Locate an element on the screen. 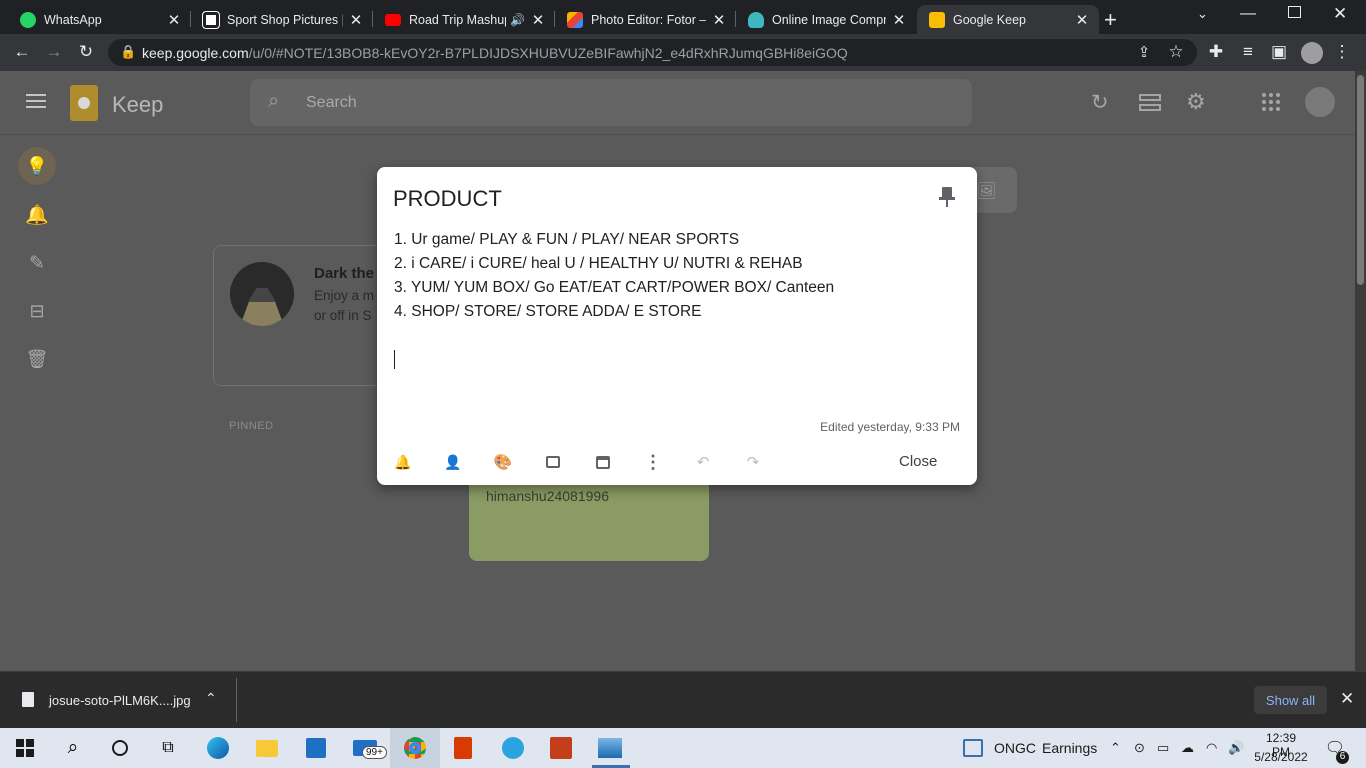 This screenshot has height=768, width=1366. divider is located at coordinates (236, 700).